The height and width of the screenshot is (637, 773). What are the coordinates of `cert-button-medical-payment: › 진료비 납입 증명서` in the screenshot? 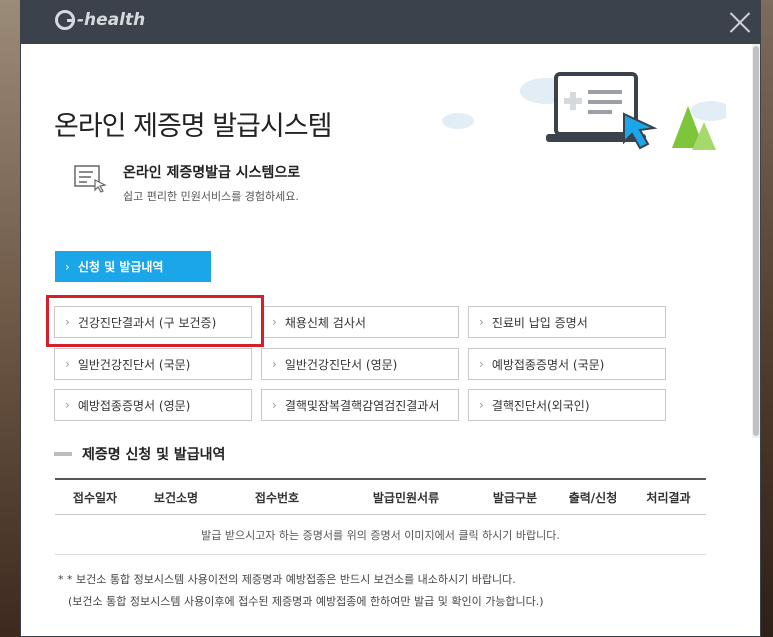 It's located at (567, 322).